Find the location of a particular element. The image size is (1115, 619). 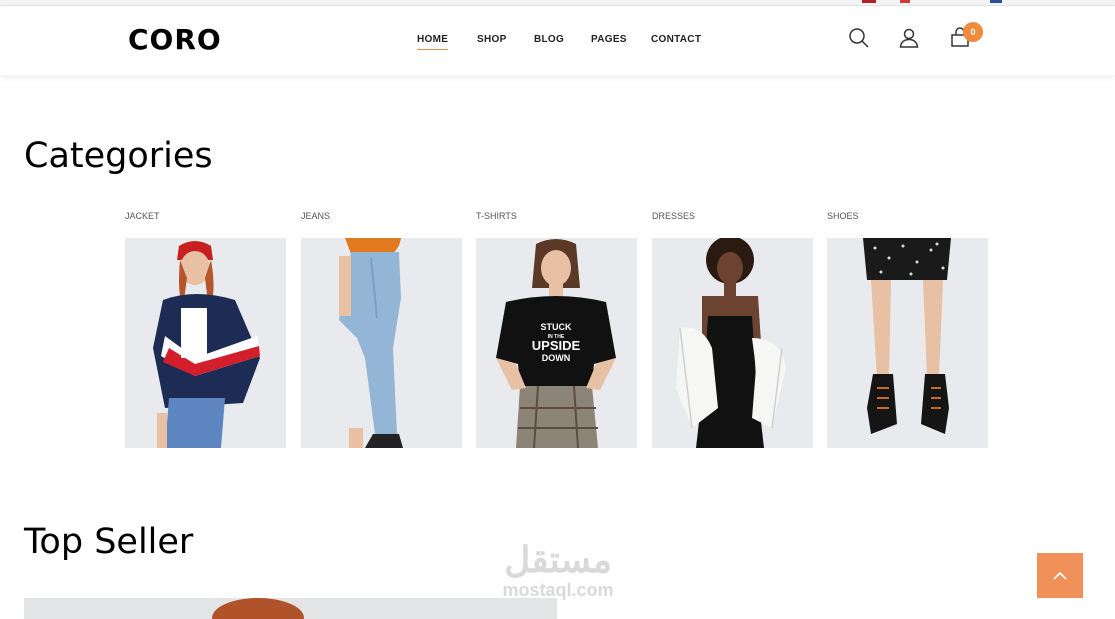

category-image-jeans is located at coordinates (381, 343).